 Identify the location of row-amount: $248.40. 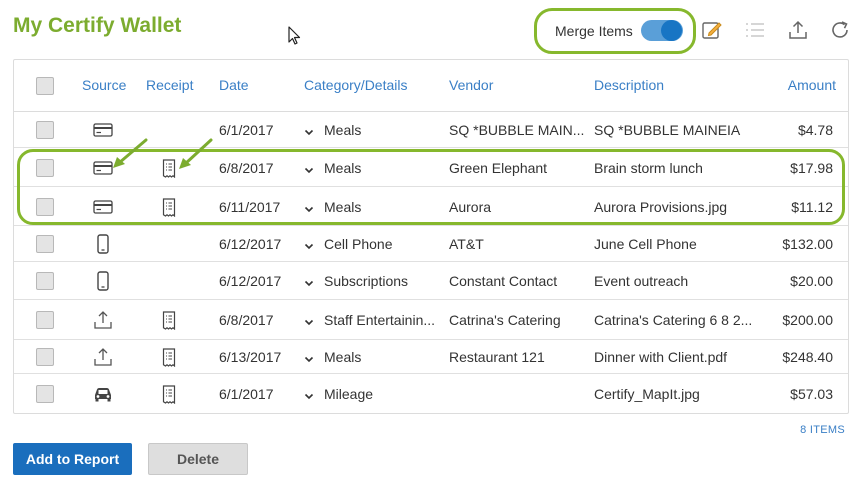
(807, 357).